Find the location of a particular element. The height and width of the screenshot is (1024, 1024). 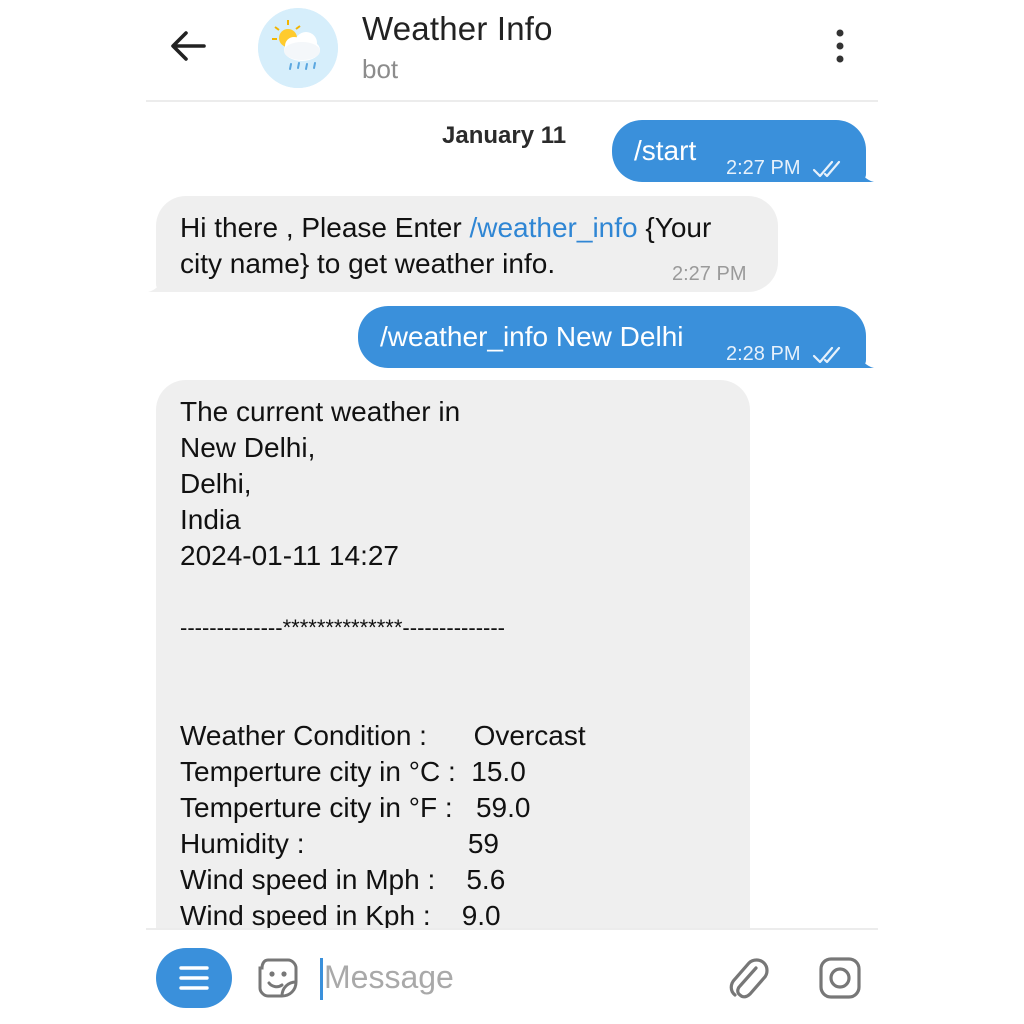

outgoing-message: /start 2:27 PM is located at coordinates (739, 151).